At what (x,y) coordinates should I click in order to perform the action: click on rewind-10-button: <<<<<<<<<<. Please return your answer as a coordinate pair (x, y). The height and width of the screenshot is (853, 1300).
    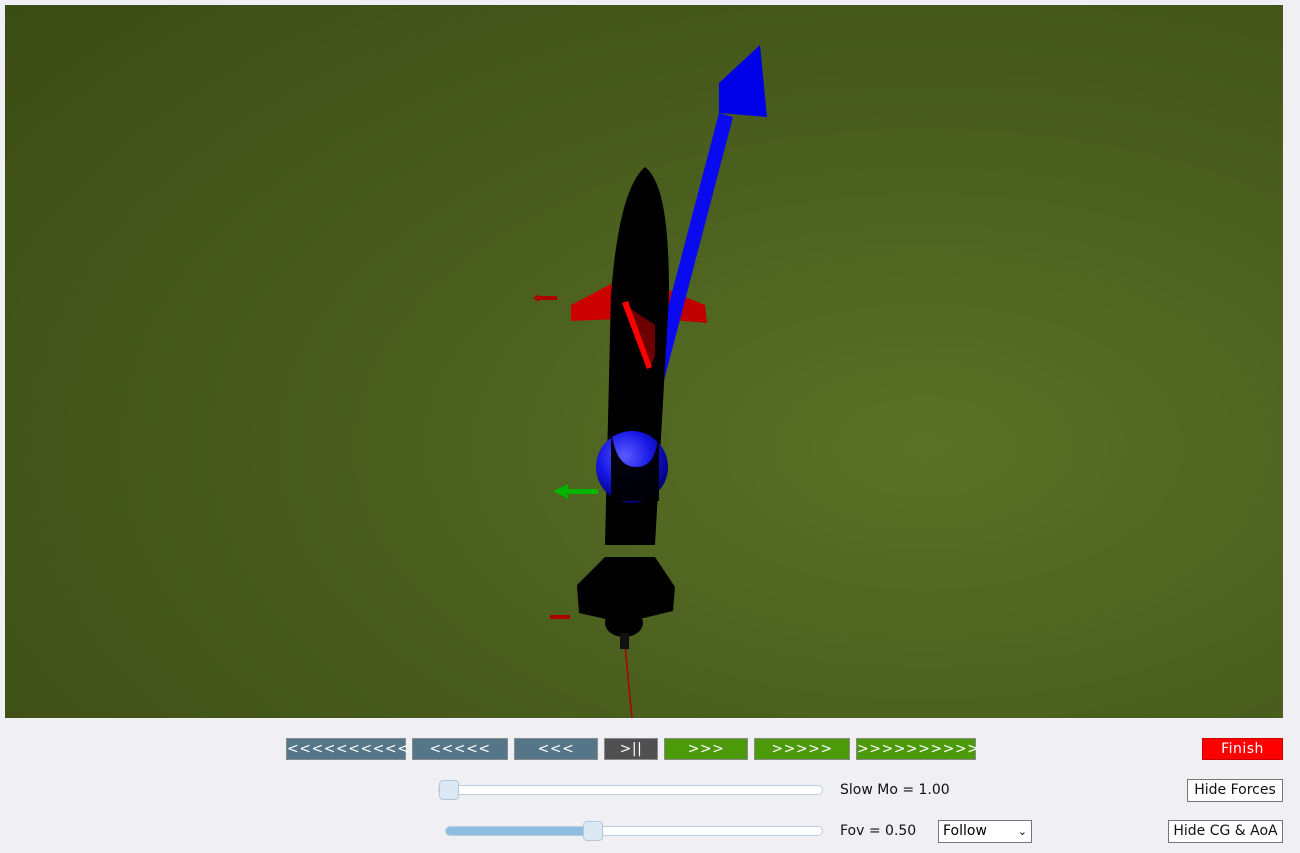
    Looking at the image, I should click on (347, 749).